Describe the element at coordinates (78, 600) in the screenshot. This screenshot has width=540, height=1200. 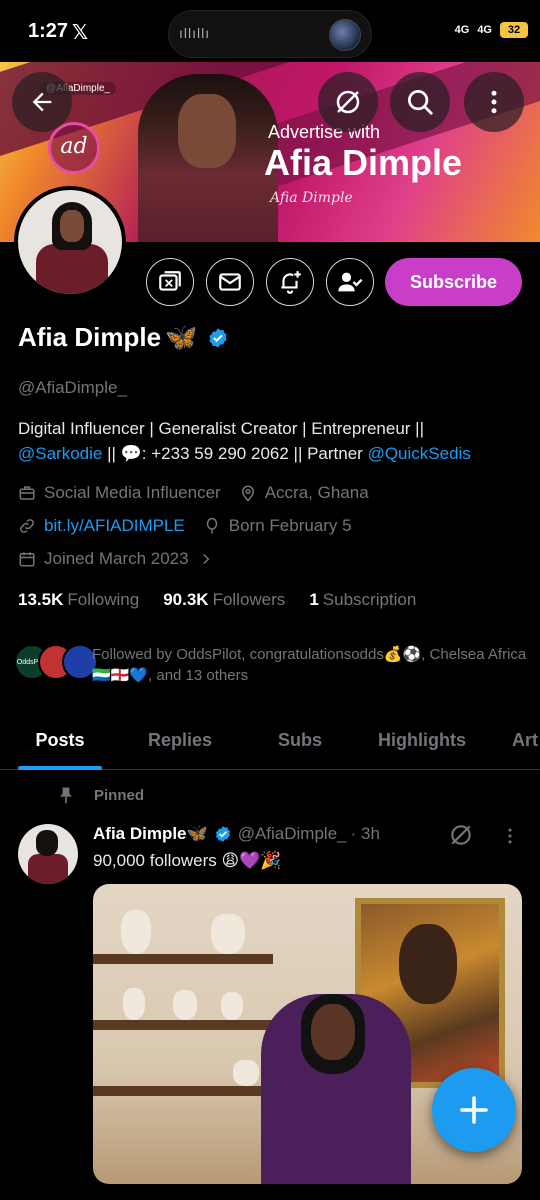
I see `following-count: 13.5K Following` at that location.